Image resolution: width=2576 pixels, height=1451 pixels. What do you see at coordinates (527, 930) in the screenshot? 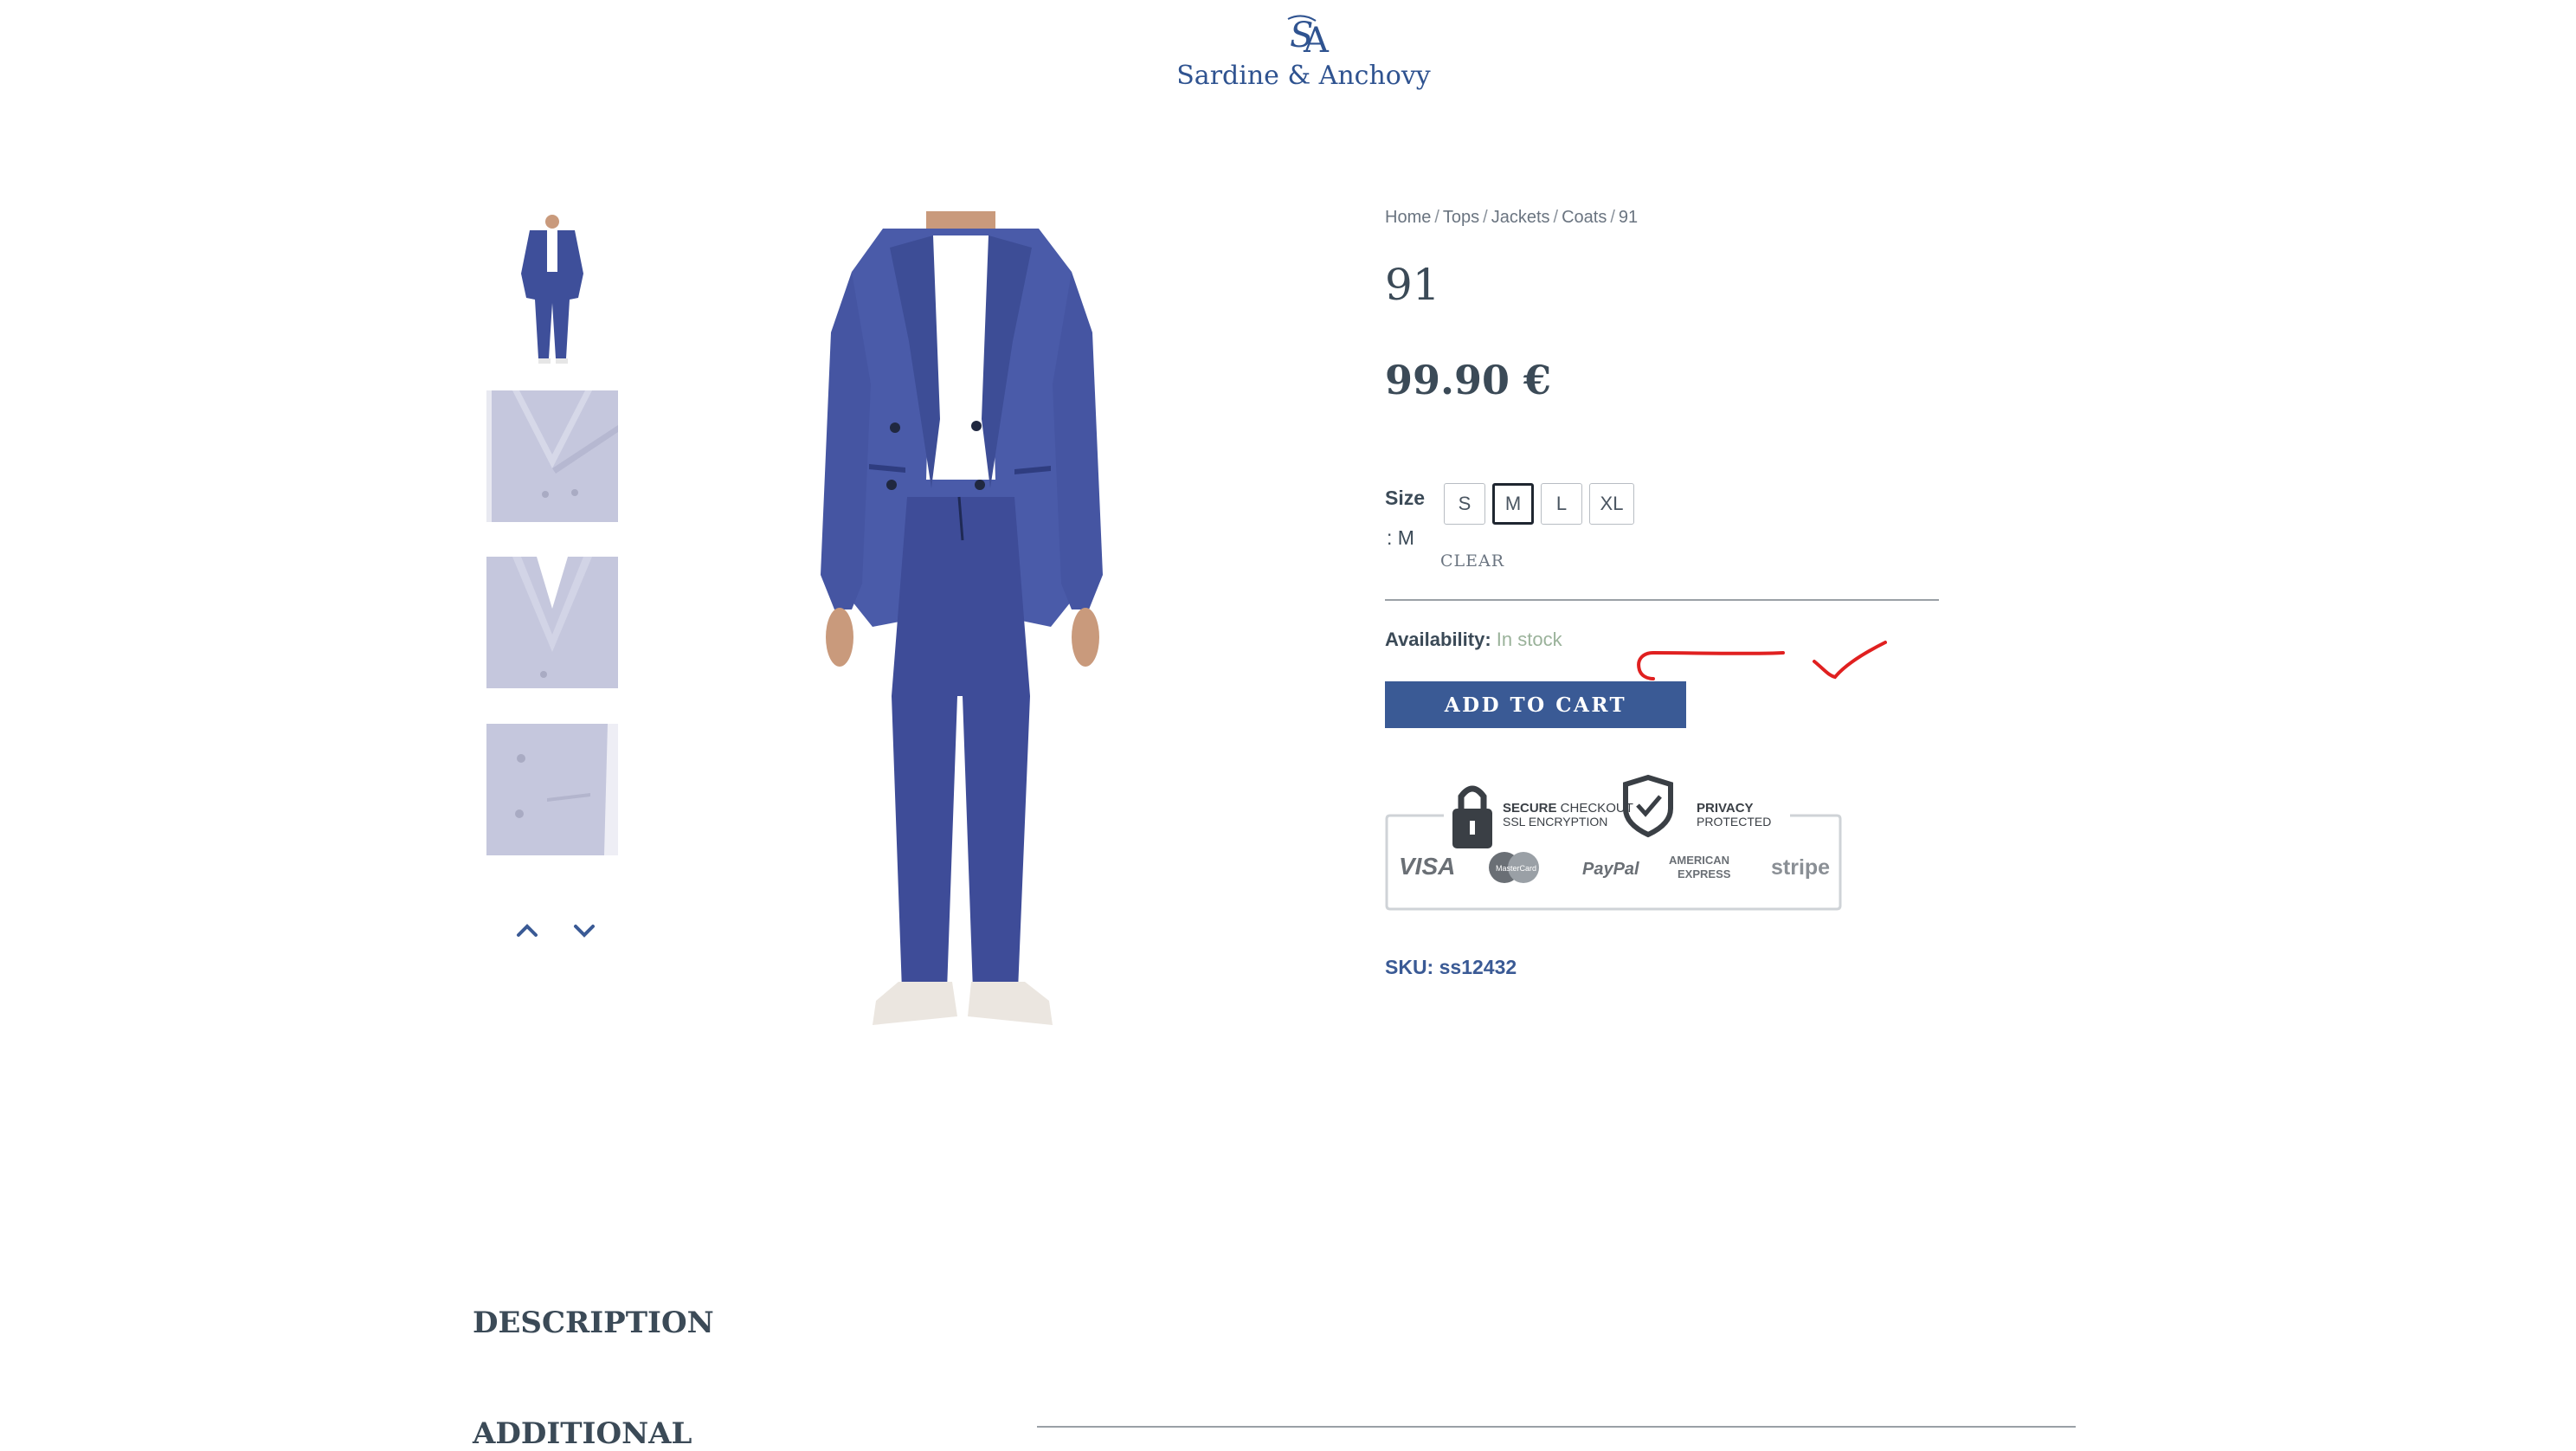
I see `chevron-up-icon` at bounding box center [527, 930].